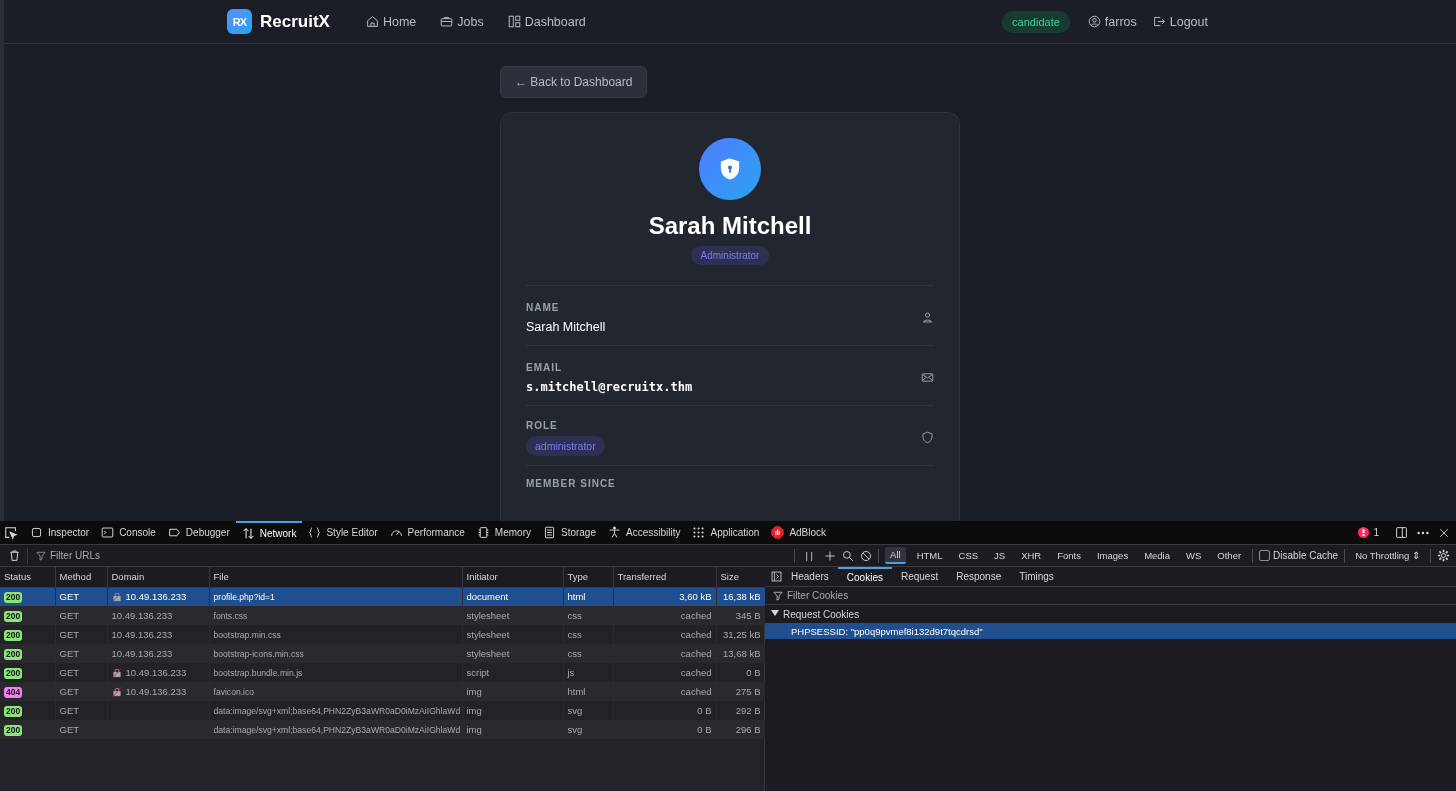  I want to click on devtools-tab: Performance, so click(427, 532).